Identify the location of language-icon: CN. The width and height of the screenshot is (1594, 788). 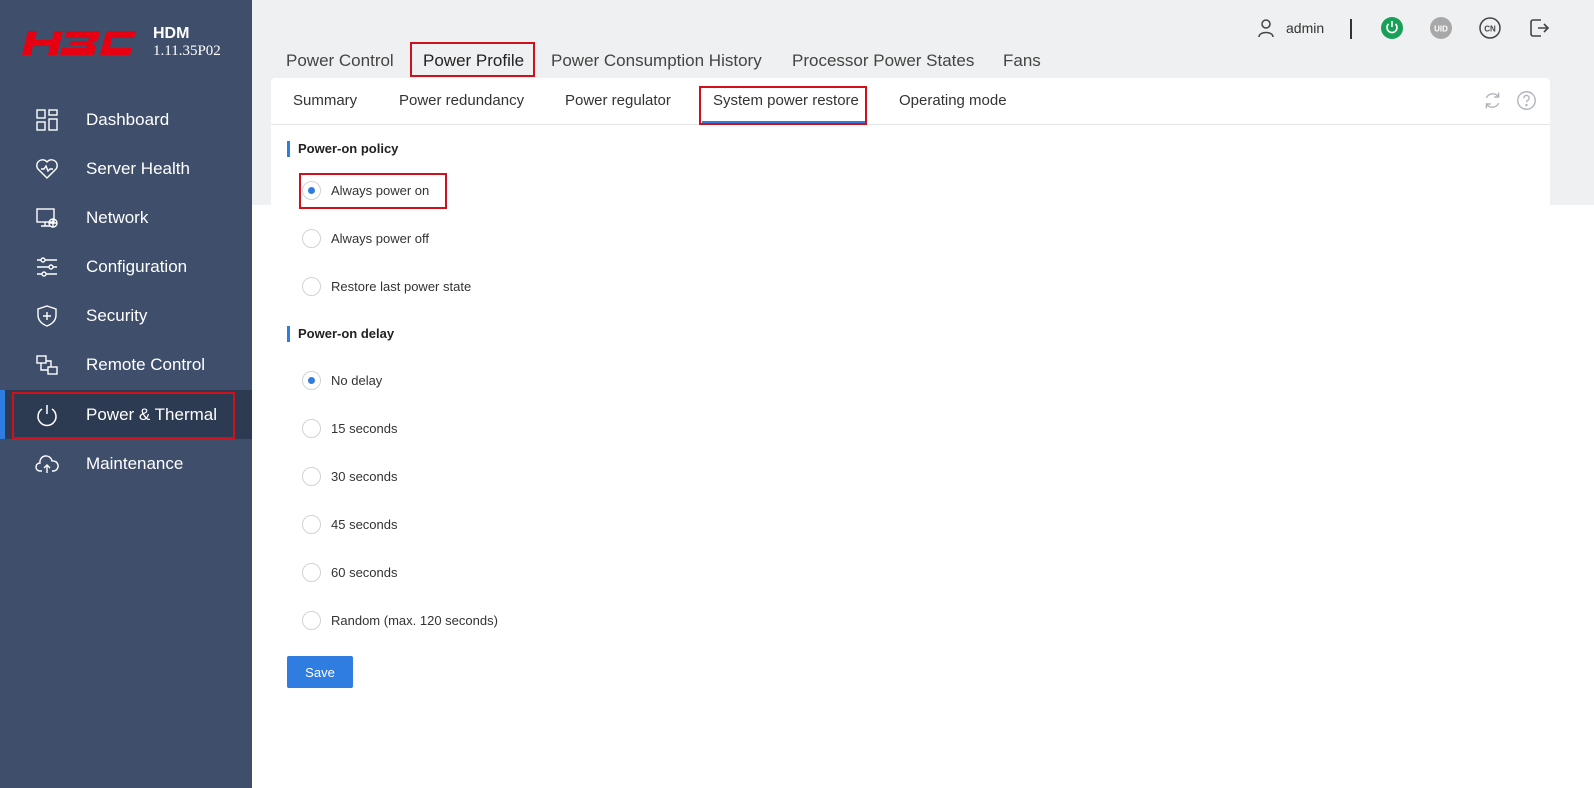
(1490, 28).